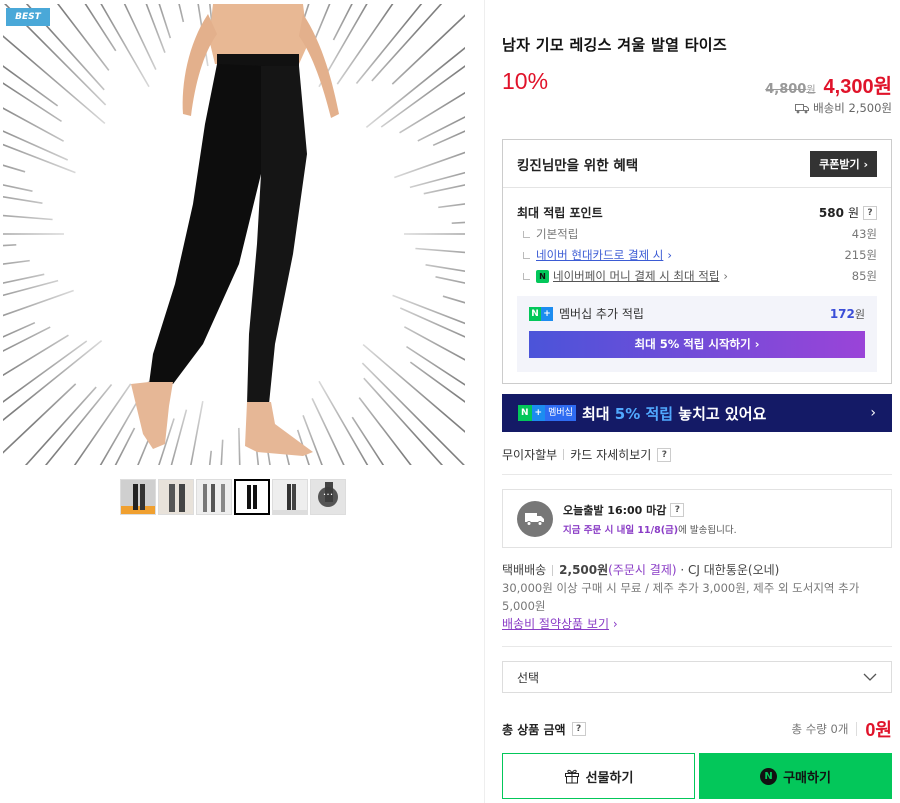 Image resolution: width=900 pixels, height=803 pixels. Describe the element at coordinates (525, 81) in the screenshot. I see `discount-rate: 10%` at that location.